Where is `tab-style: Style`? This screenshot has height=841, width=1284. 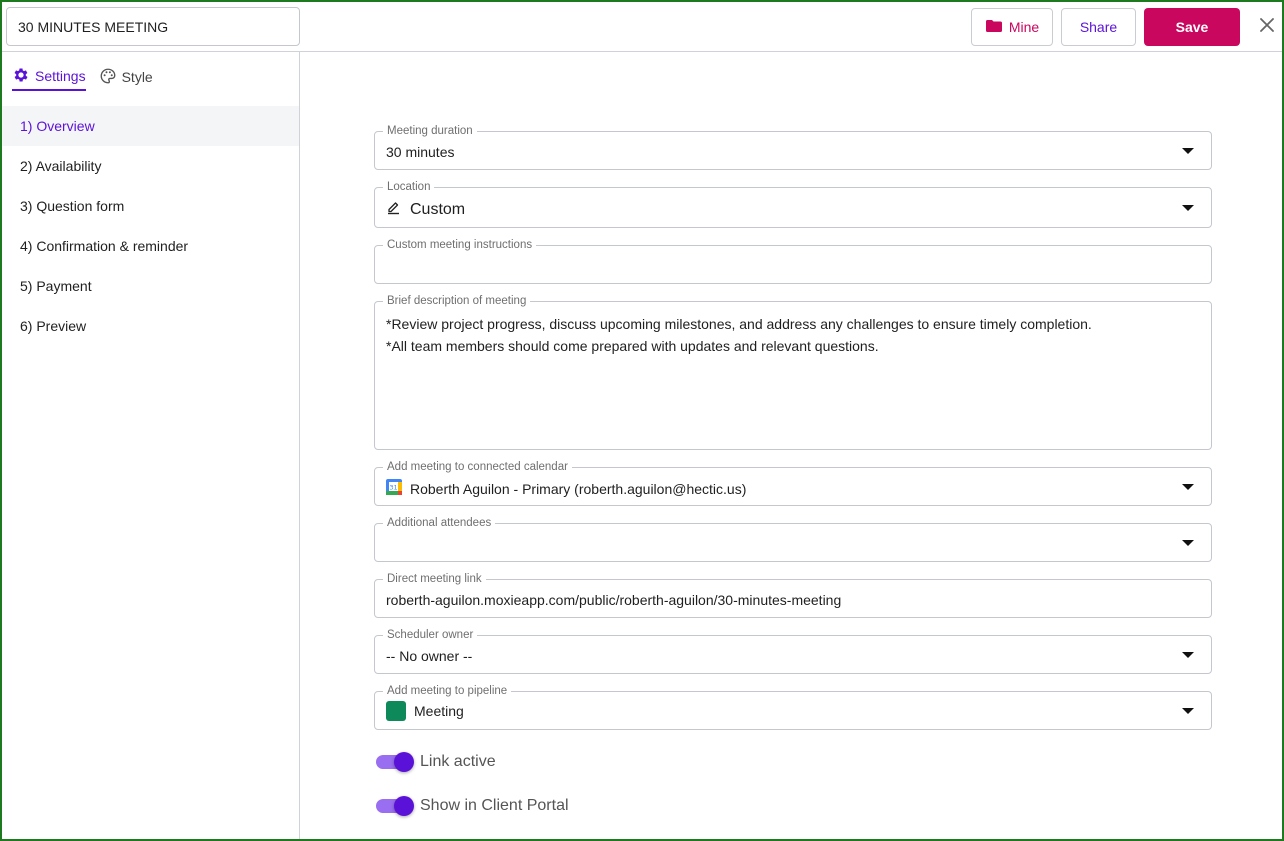
tab-style: Style is located at coordinates (126, 77).